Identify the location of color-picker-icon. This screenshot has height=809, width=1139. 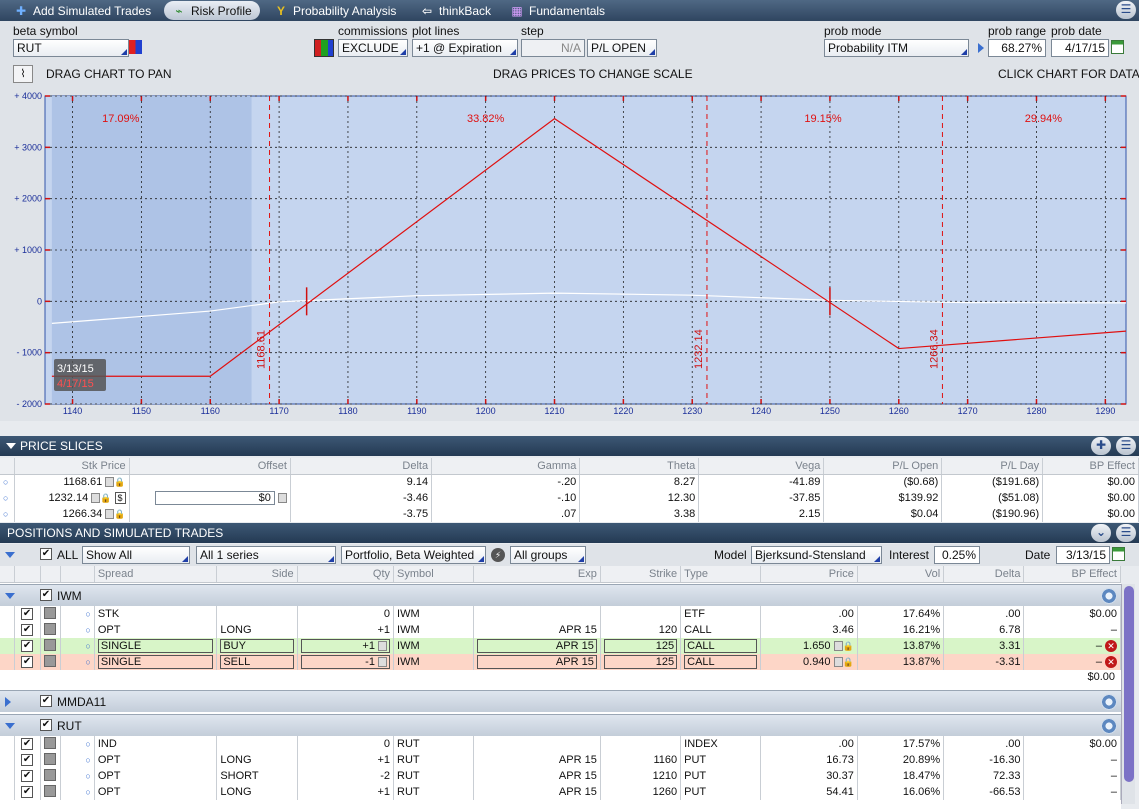
(135, 47).